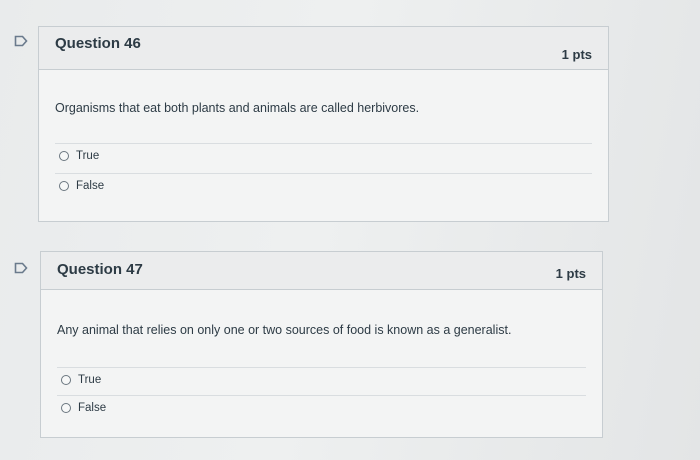 The width and height of the screenshot is (700, 460). Describe the element at coordinates (100, 269) in the screenshot. I see `question-title: Question 47` at that location.